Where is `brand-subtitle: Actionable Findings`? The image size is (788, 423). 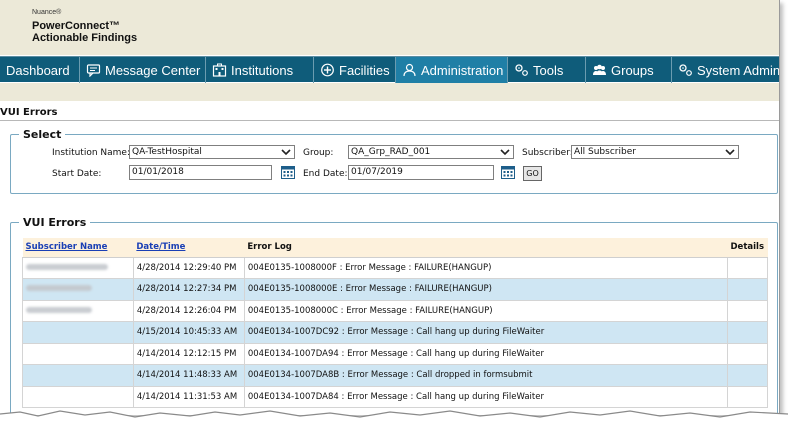 brand-subtitle: Actionable Findings is located at coordinates (85, 38).